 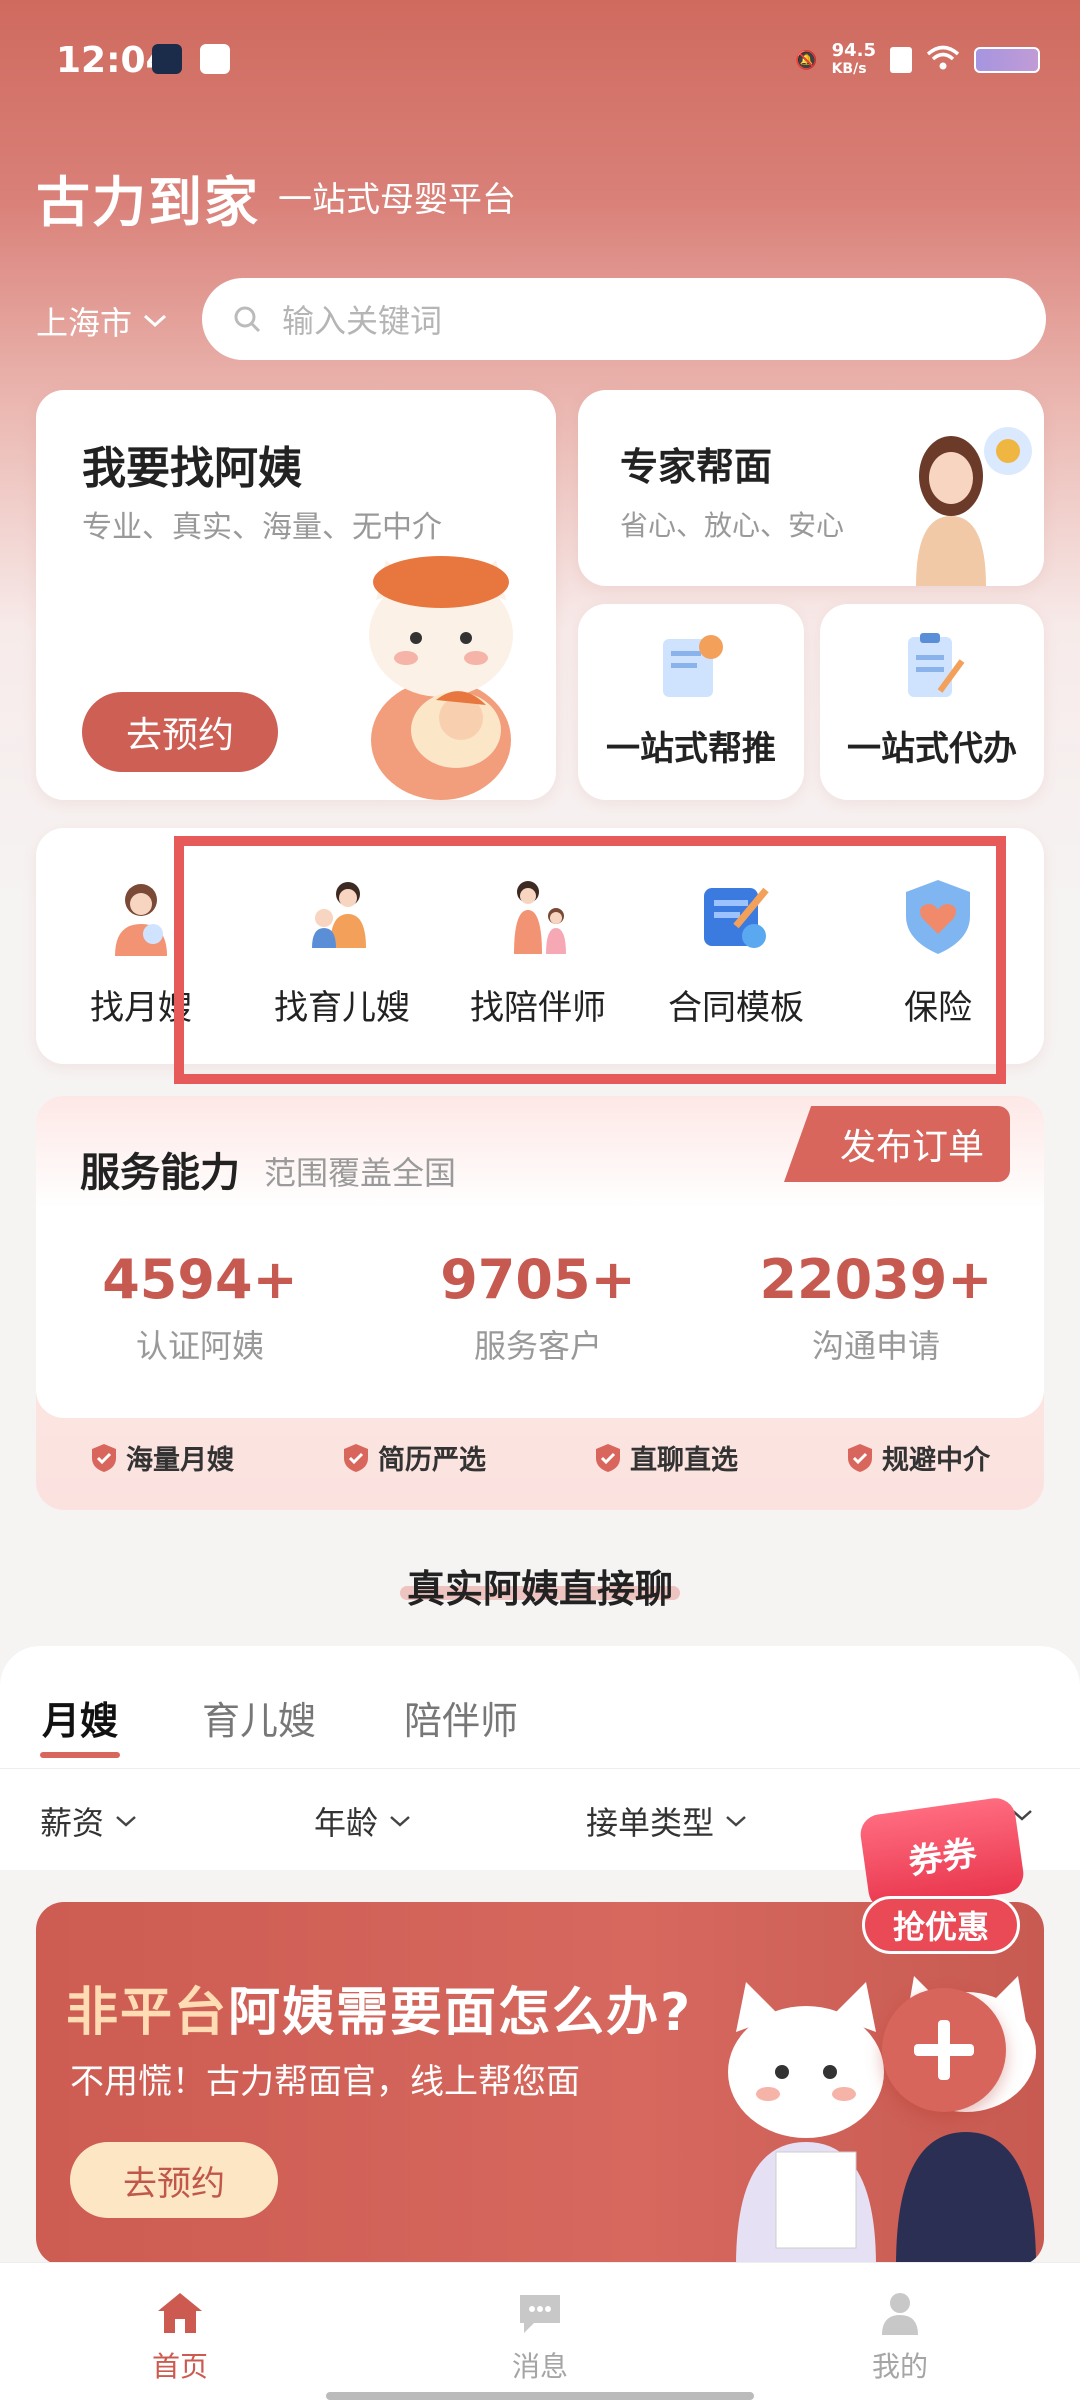 I want to click on one-stop-agency-card: 一站式代办, so click(x=932, y=702).